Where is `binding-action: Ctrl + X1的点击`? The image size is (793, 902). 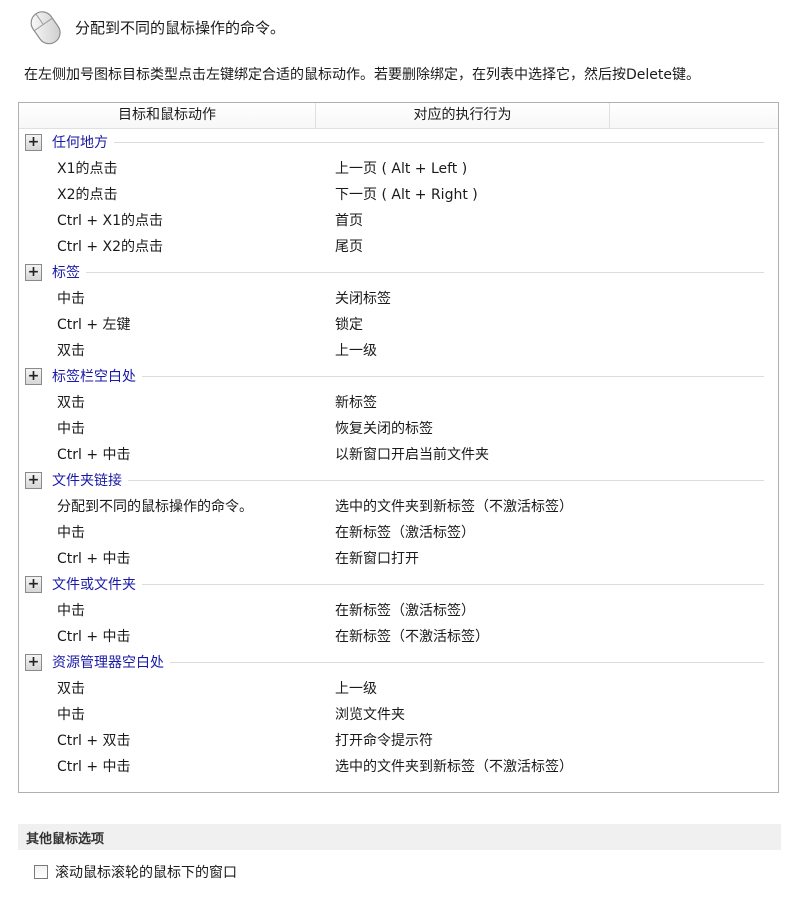
binding-action: Ctrl + X1的点击 is located at coordinates (110, 221).